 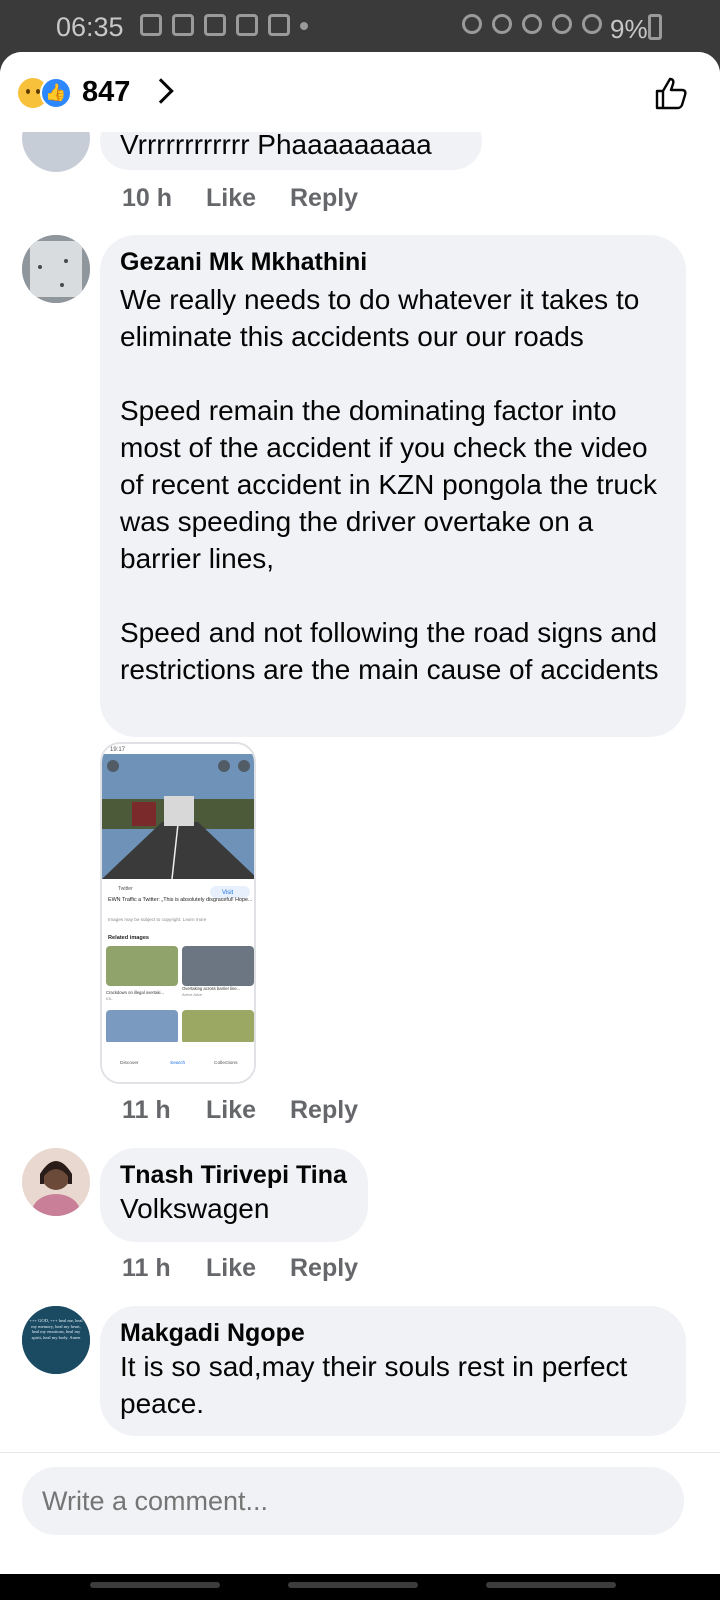 What do you see at coordinates (247, 25) in the screenshot?
I see `settings-icon` at bounding box center [247, 25].